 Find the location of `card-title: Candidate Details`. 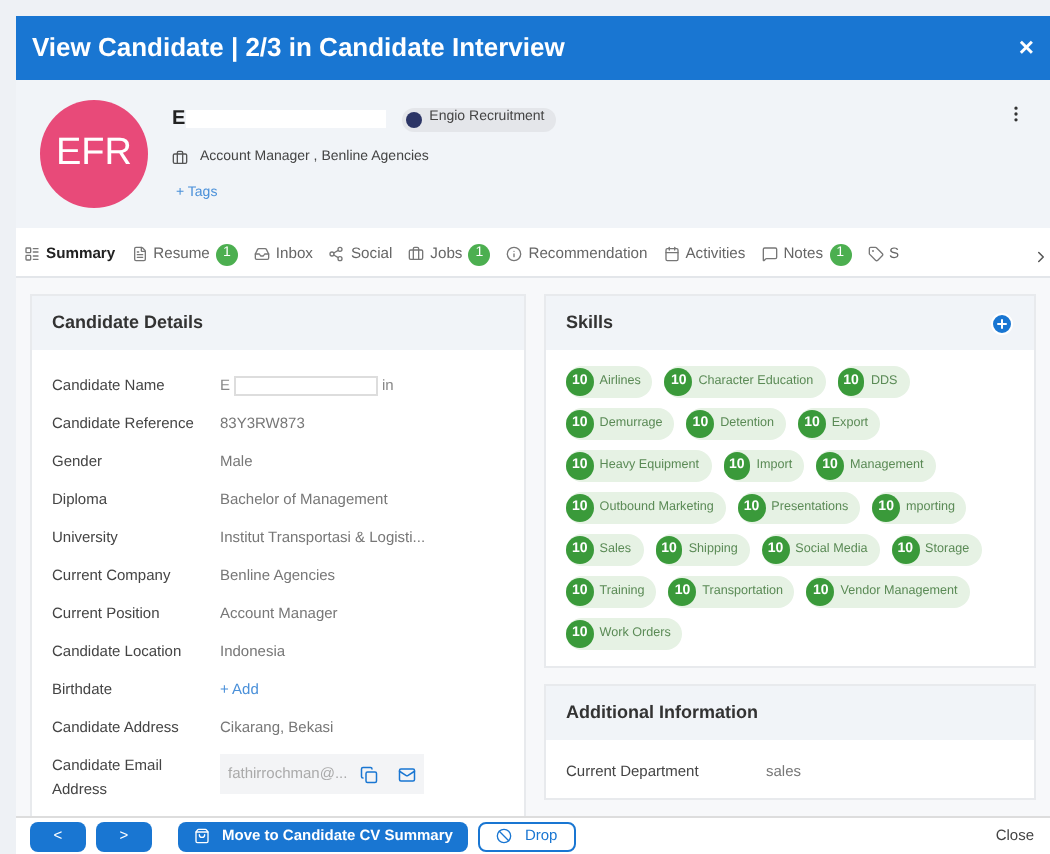

card-title: Candidate Details is located at coordinates (128, 322).